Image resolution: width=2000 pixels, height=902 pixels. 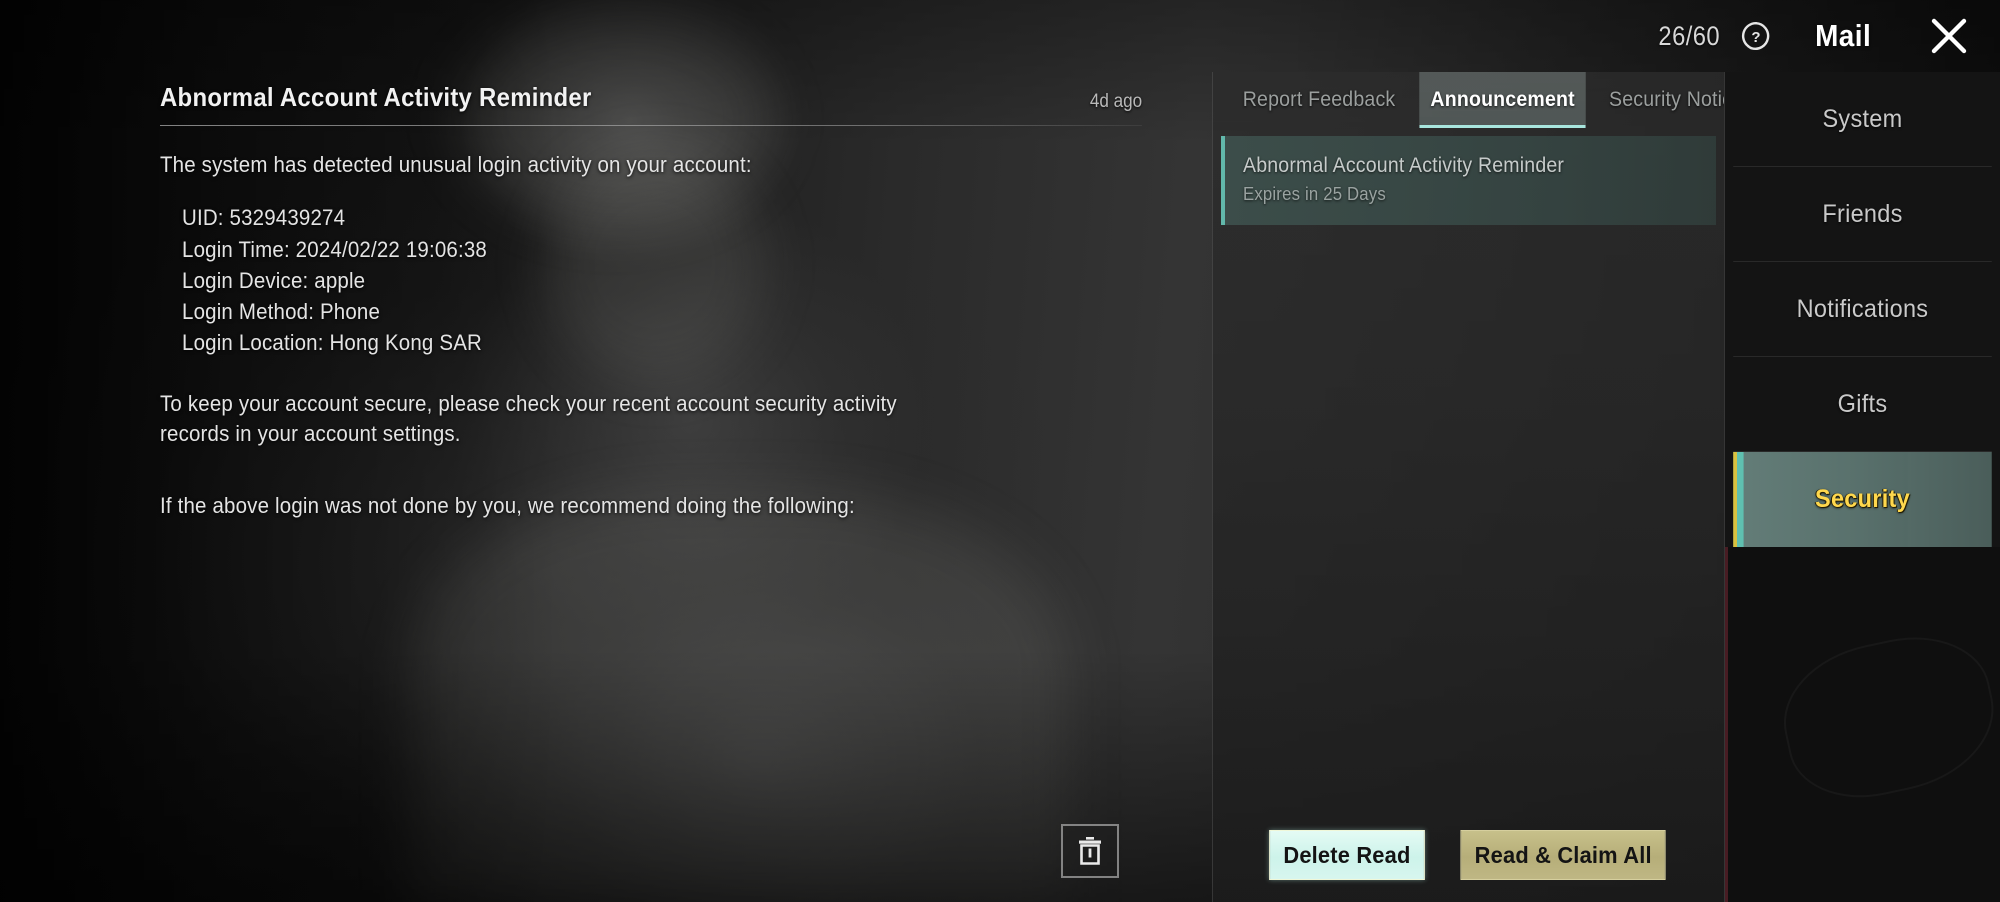 I want to click on sidebar-accent-line, so click(x=1726, y=724).